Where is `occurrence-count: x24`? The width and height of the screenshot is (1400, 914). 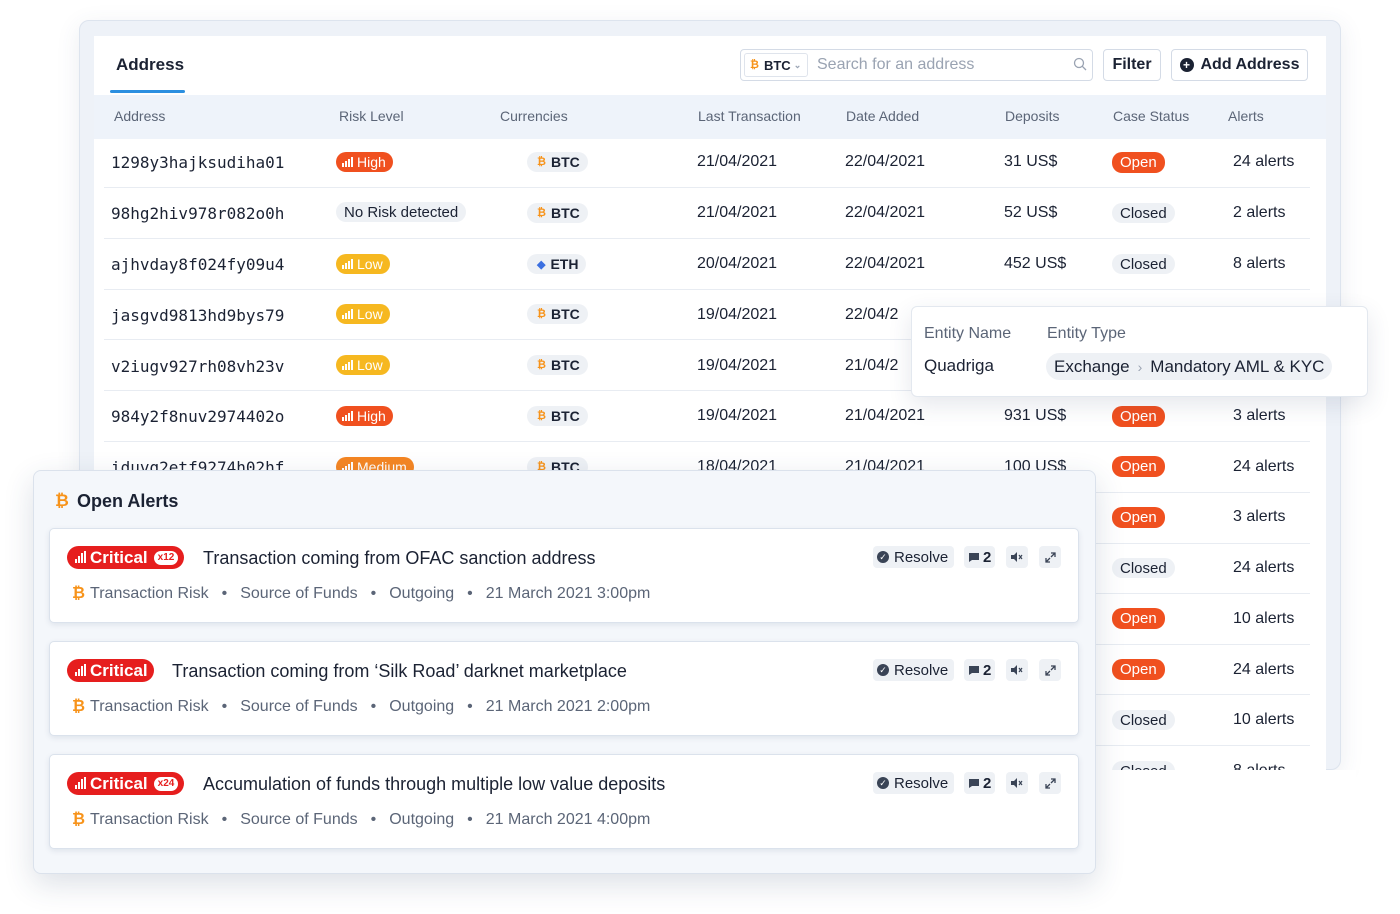 occurrence-count: x24 is located at coordinates (166, 783).